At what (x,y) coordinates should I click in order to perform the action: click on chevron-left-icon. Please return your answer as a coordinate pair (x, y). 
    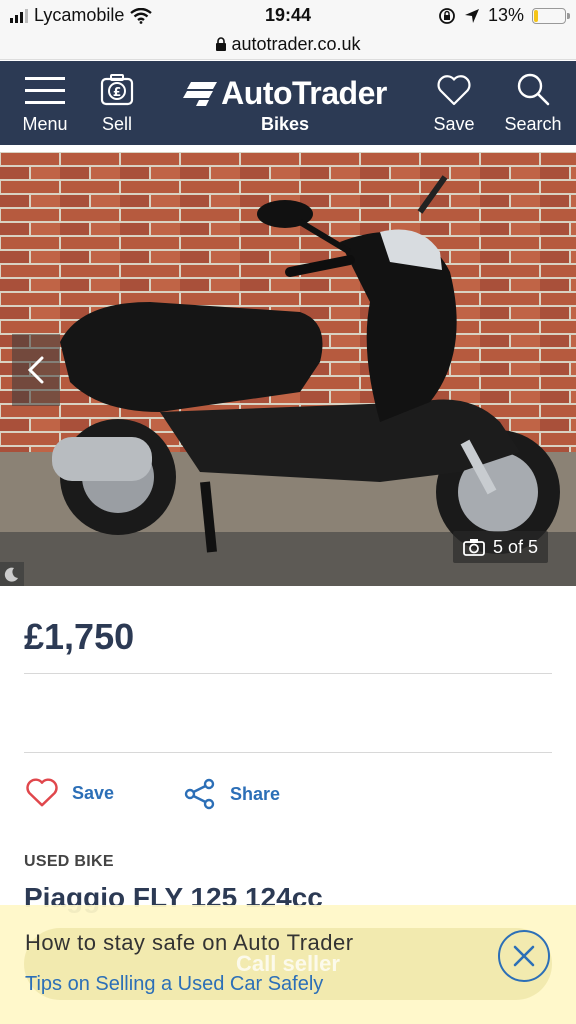
    Looking at the image, I should click on (35, 370).